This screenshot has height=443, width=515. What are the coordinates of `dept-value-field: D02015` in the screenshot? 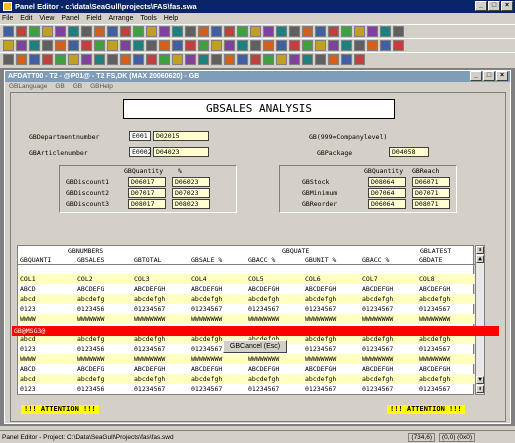 It's located at (181, 136).